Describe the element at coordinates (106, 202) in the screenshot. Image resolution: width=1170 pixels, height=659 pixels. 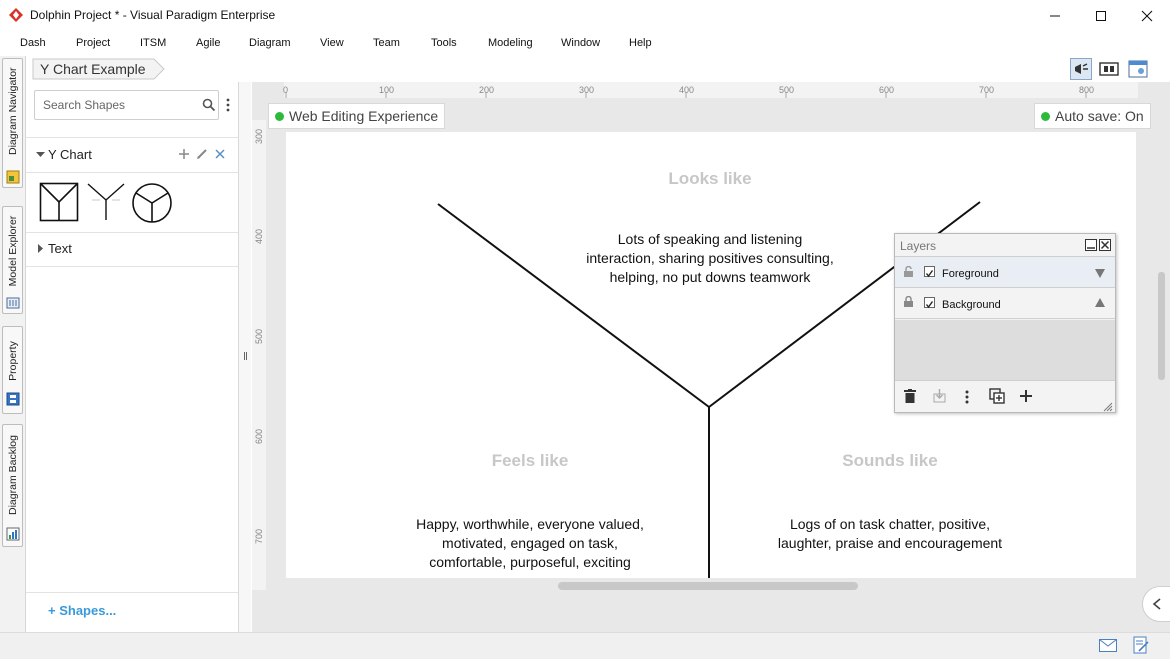
I see `y-chart-lines-shape-icon` at that location.